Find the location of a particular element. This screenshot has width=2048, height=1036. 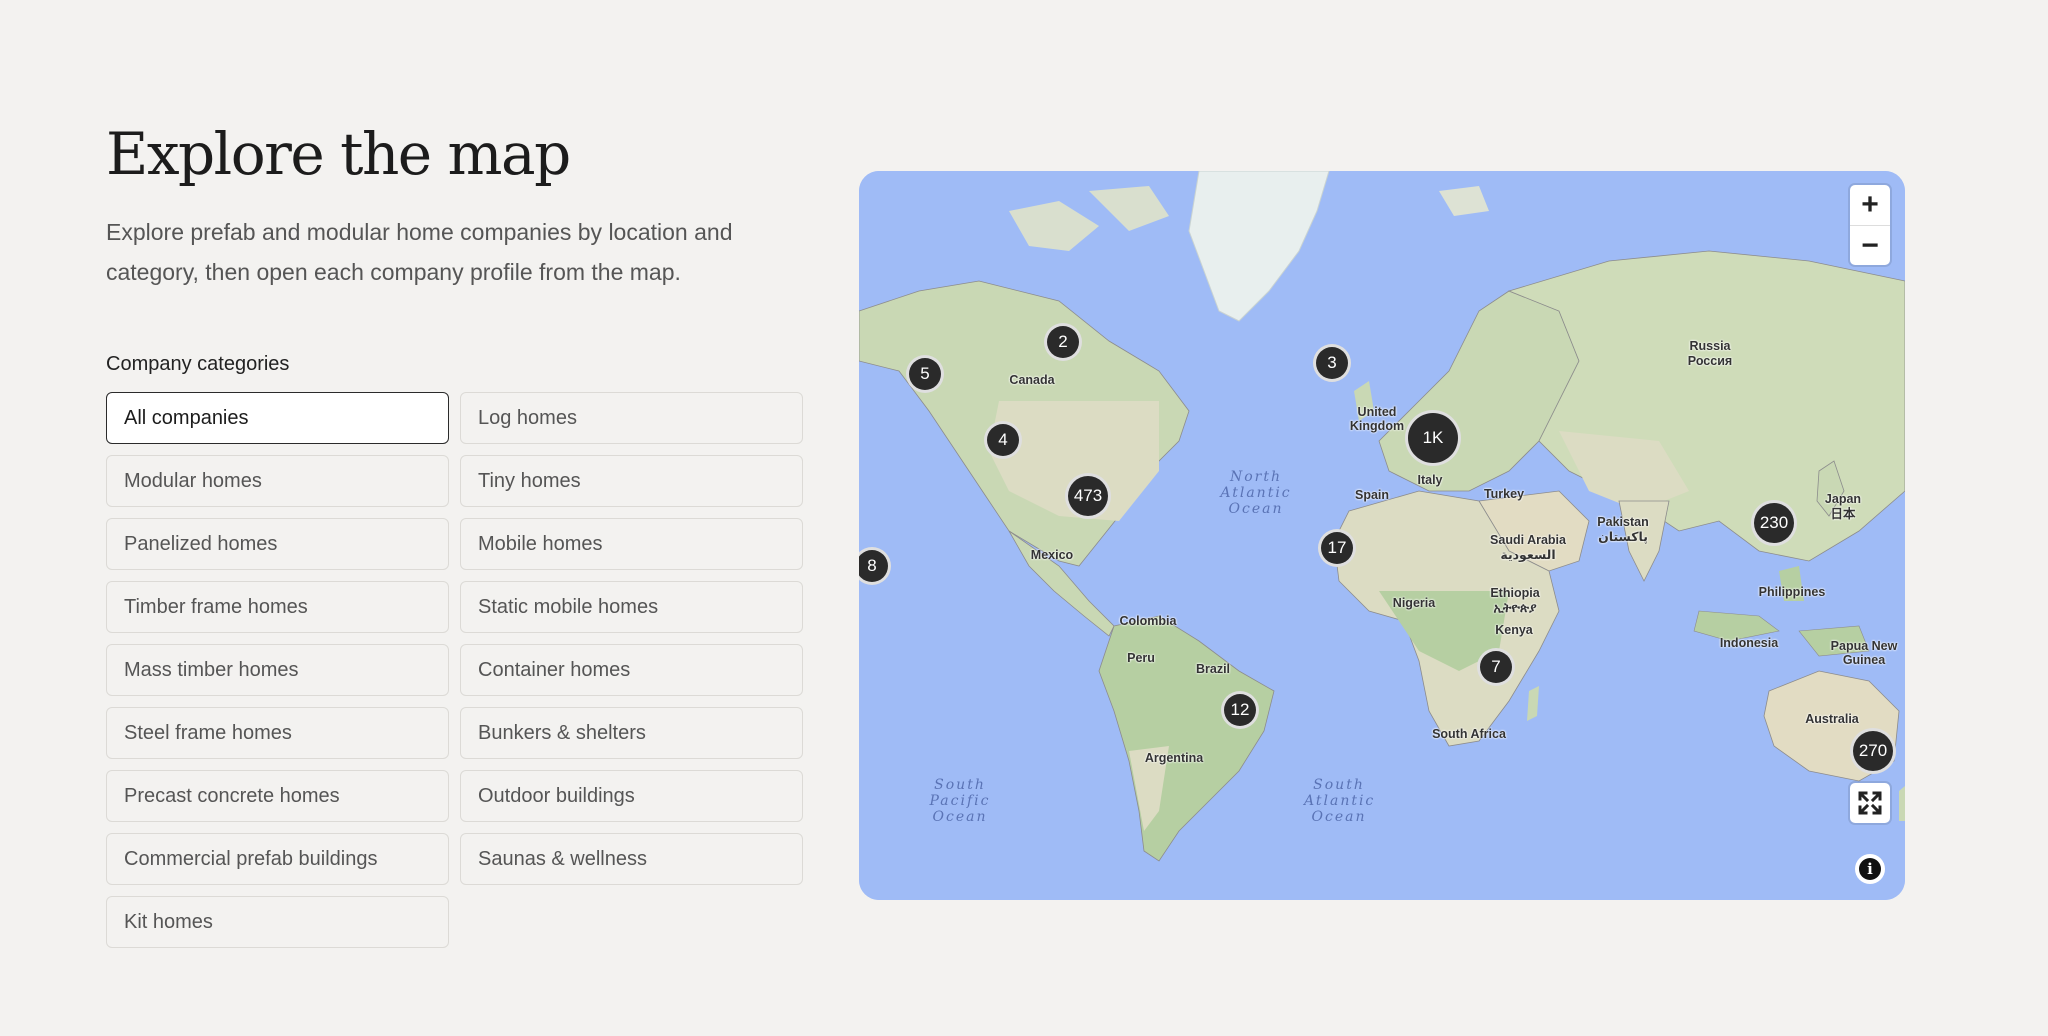

map-label-papua-new-guinea: Papua New Guinea is located at coordinates (1864, 653).